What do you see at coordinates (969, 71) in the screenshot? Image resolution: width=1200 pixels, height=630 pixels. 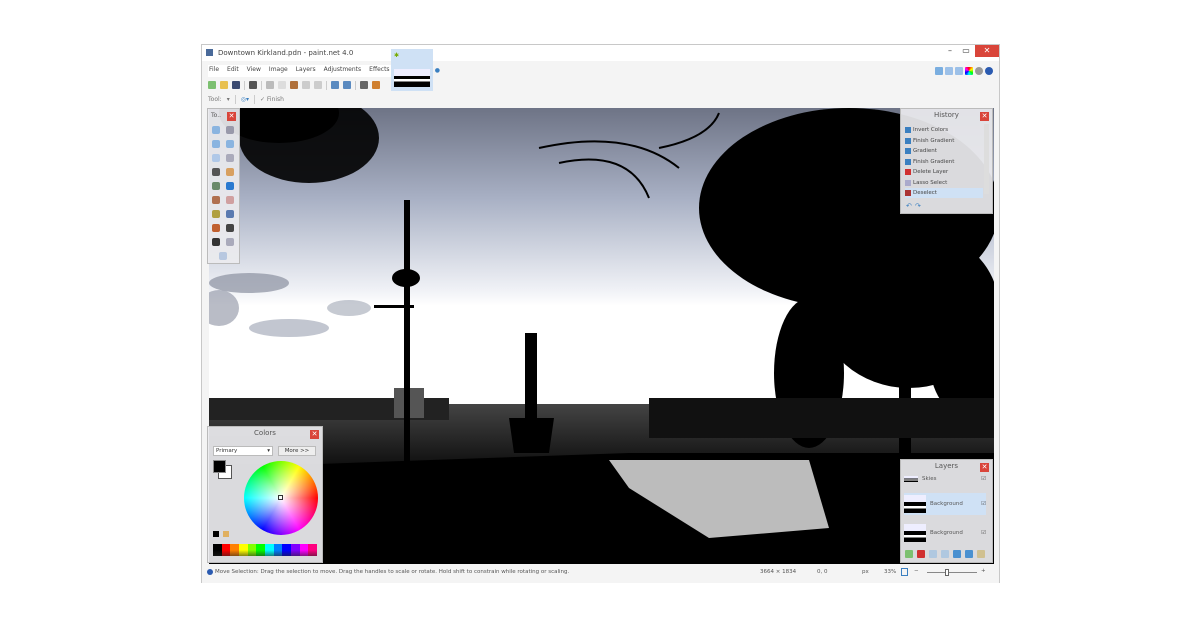 I see `colors-toggle-icon` at bounding box center [969, 71].